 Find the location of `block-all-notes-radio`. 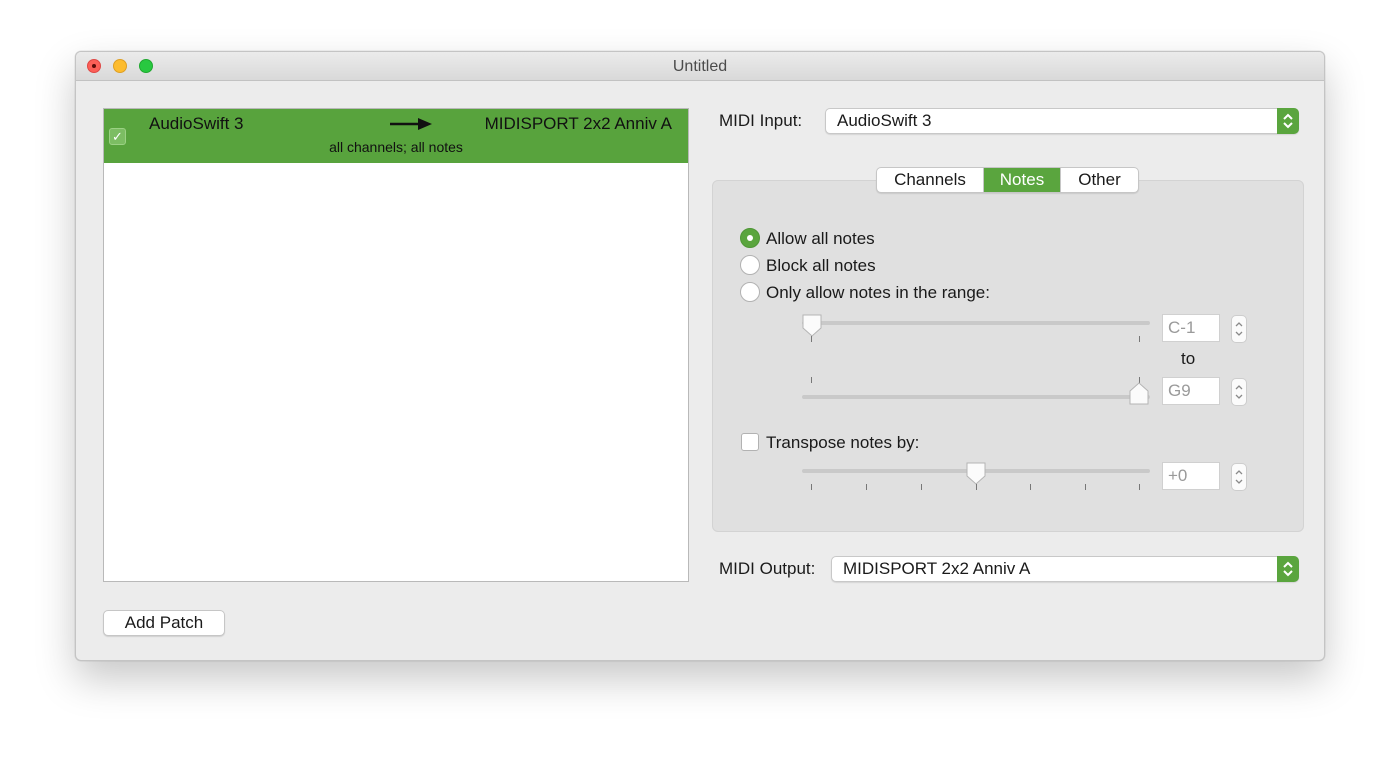

block-all-notes-radio is located at coordinates (750, 265).